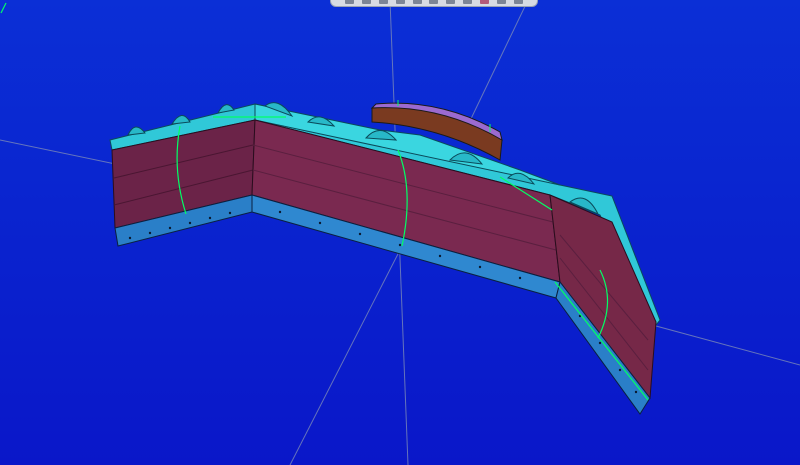 This screenshot has width=800, height=465. What do you see at coordinates (485, 2) in the screenshot?
I see `measure-icon` at bounding box center [485, 2].